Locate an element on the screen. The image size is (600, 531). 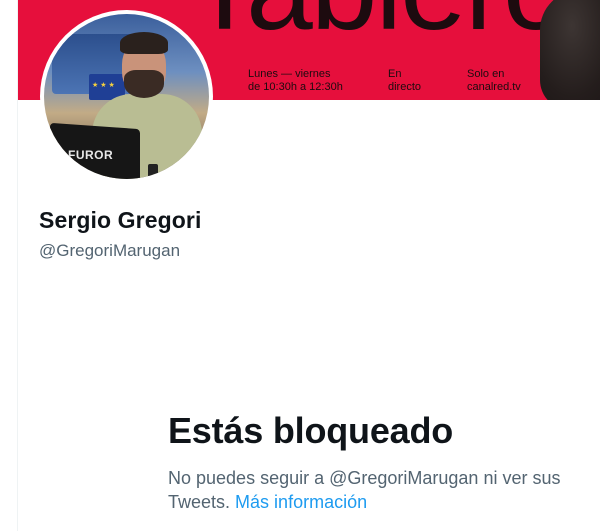
banner-live: En directo is located at coordinates (404, 81).